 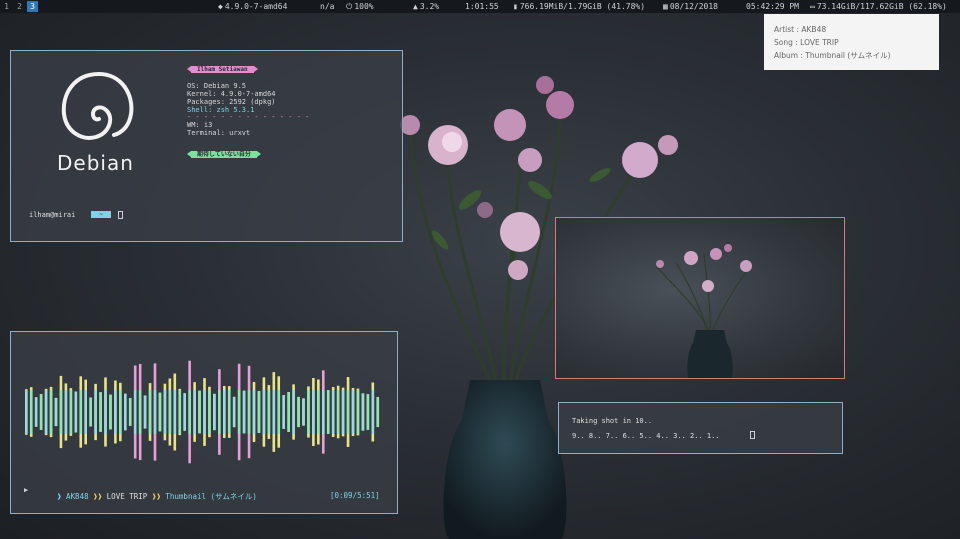 I want to click on notification-song: Song : LOVE TRIP, so click(x=806, y=42).